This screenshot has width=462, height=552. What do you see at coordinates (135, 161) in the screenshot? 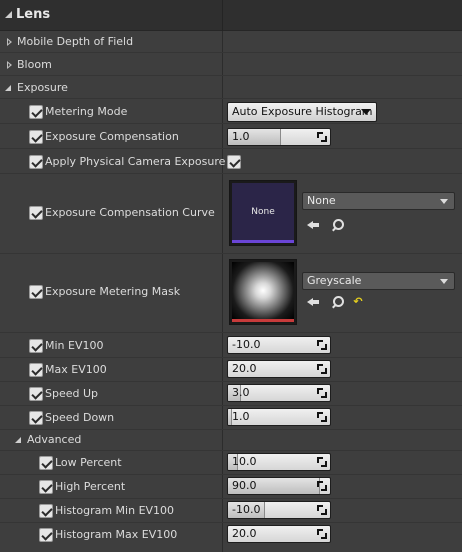
I see `property-label: Apply Physical Camera Exposure` at bounding box center [135, 161].